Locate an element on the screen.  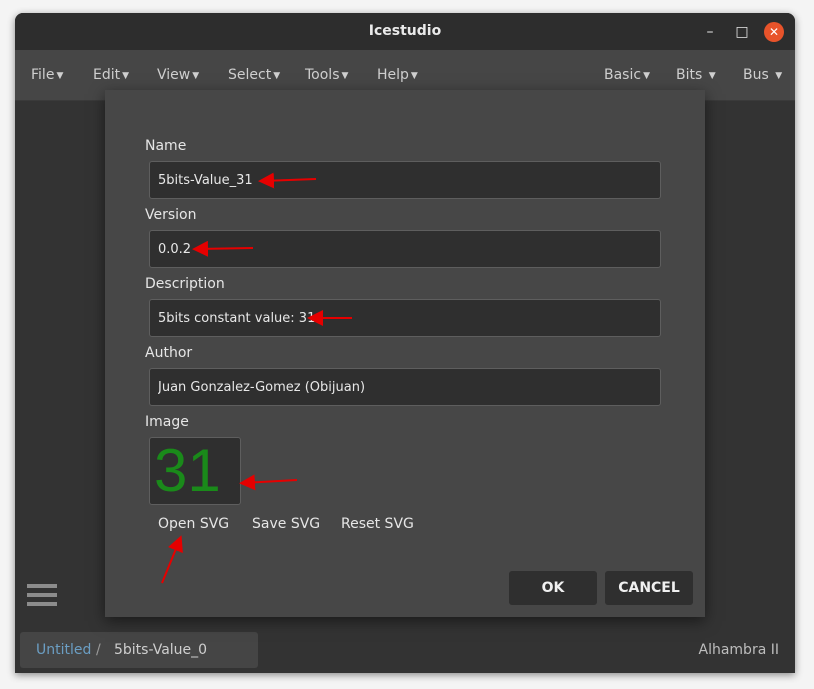
version-field-wrapper is located at coordinates (405, 249).